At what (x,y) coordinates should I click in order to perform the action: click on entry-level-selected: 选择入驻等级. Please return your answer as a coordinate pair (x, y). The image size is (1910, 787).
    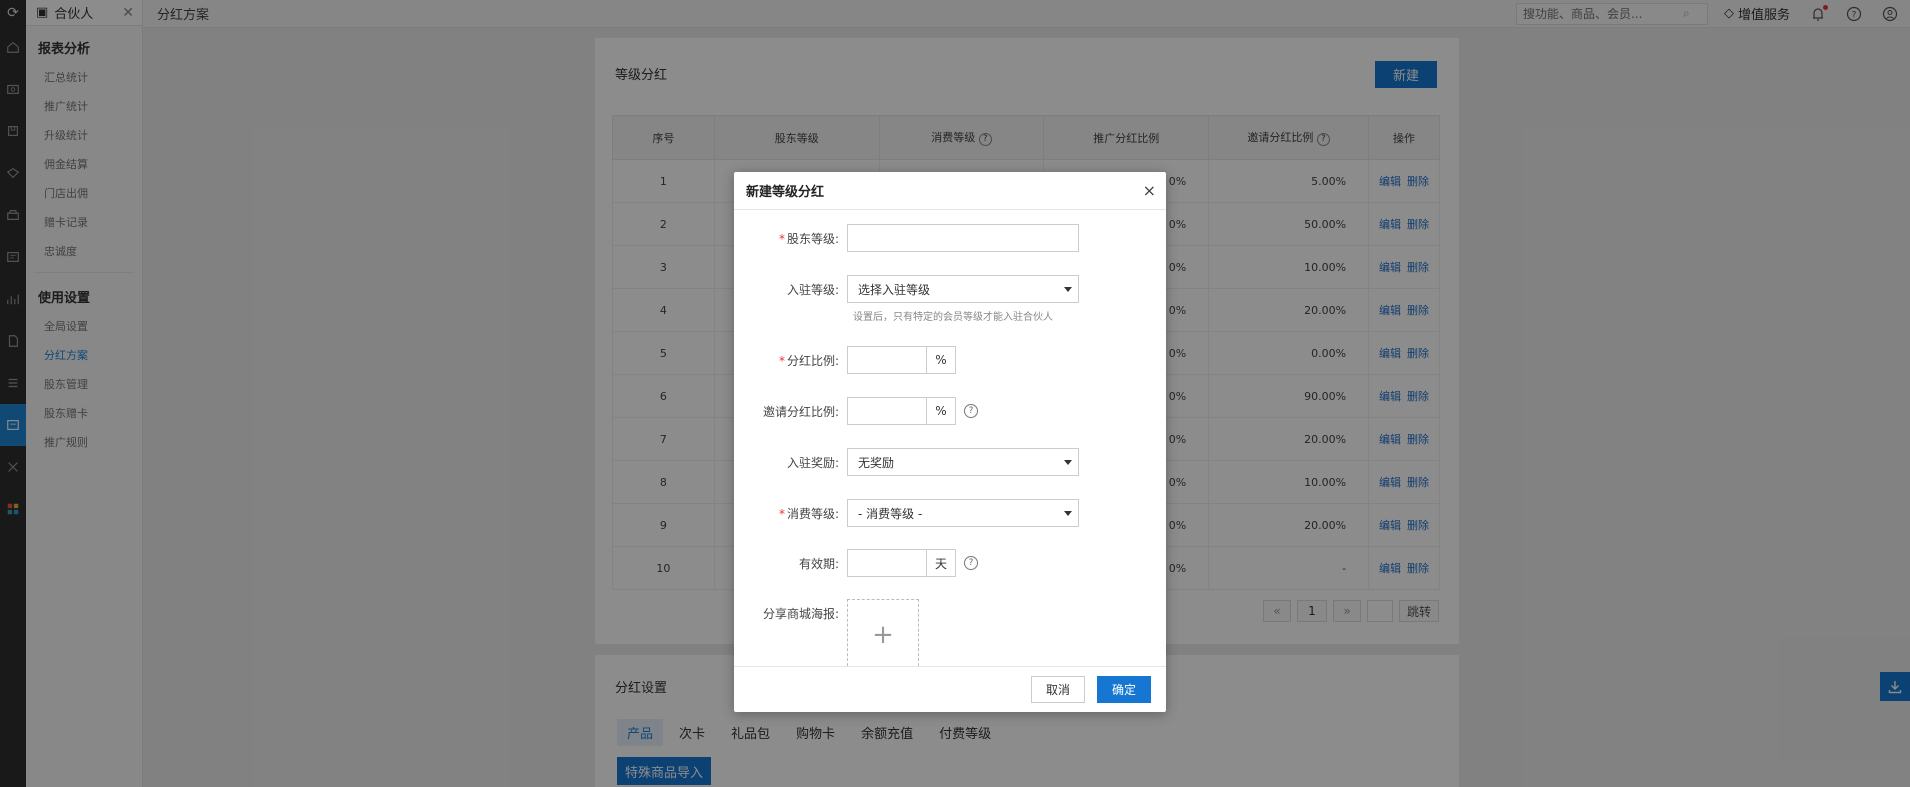
    Looking at the image, I should click on (894, 289).